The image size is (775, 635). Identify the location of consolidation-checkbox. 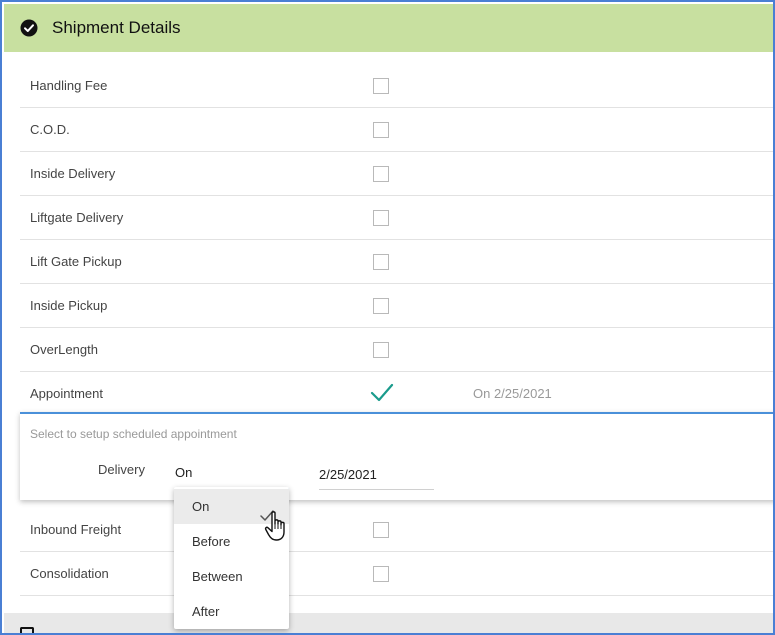
(381, 574).